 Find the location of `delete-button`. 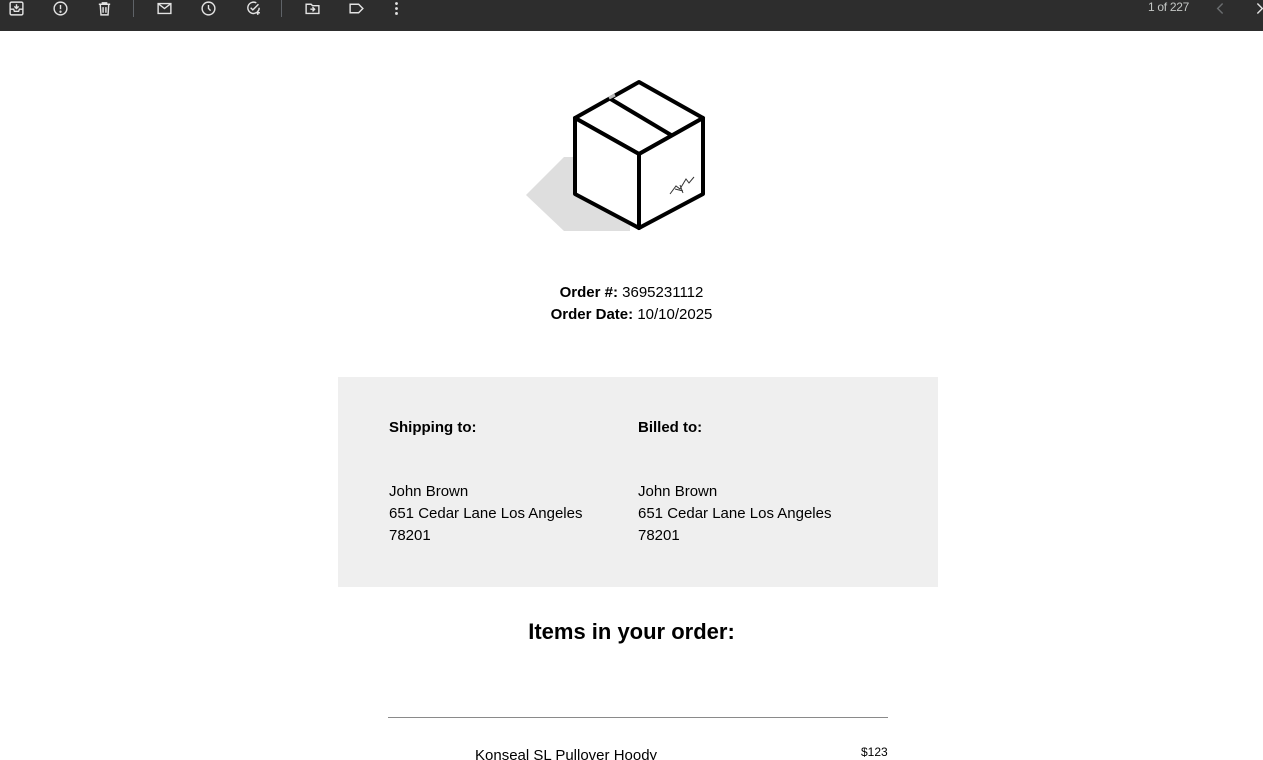

delete-button is located at coordinates (104, 9).